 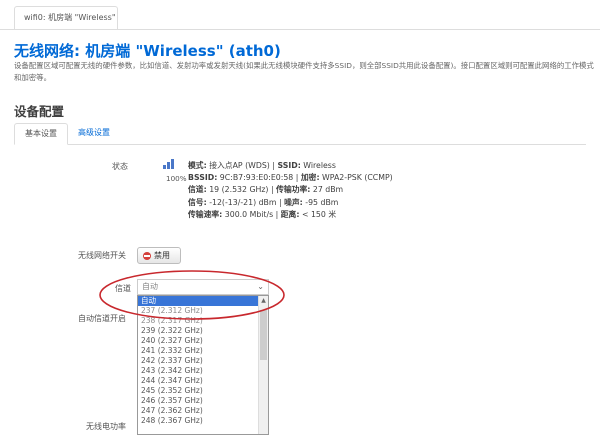 I want to click on channel-option: 245 (2.352 GHz), so click(x=198, y=391).